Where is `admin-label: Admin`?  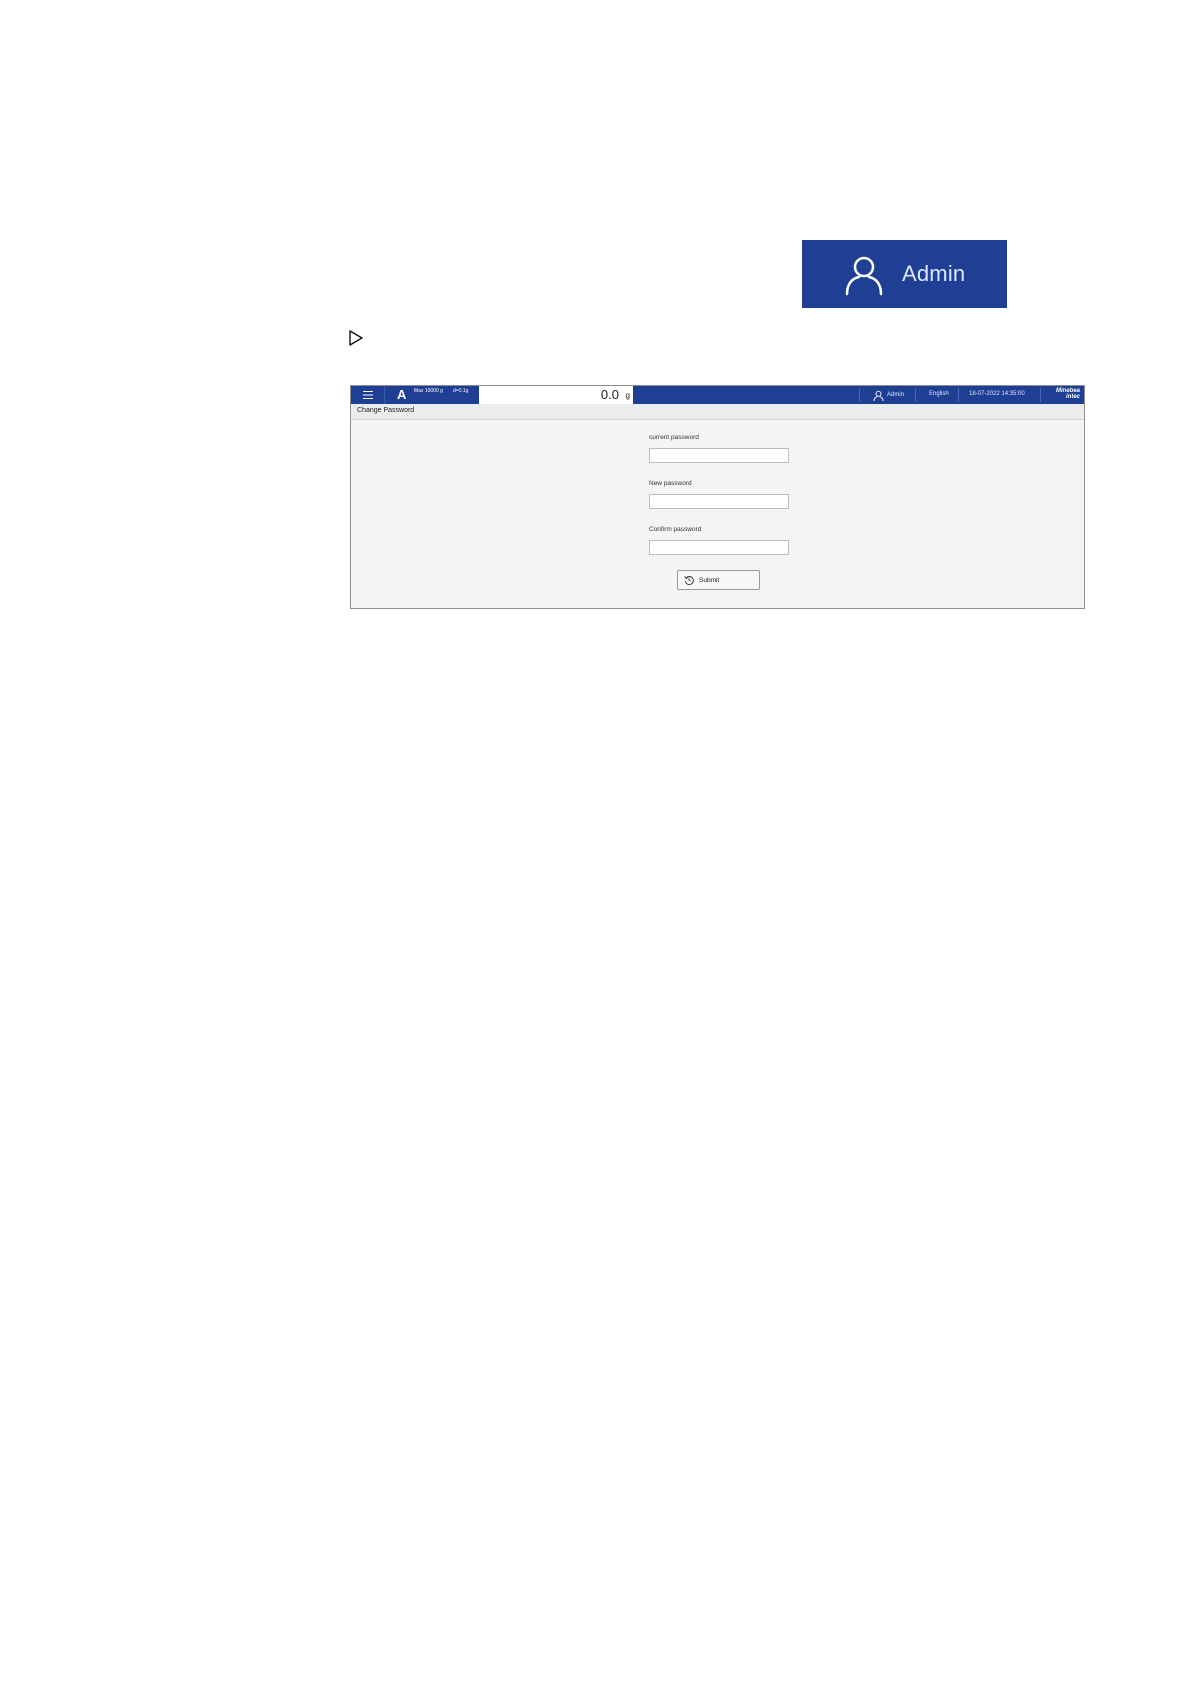 admin-label: Admin is located at coordinates (934, 273).